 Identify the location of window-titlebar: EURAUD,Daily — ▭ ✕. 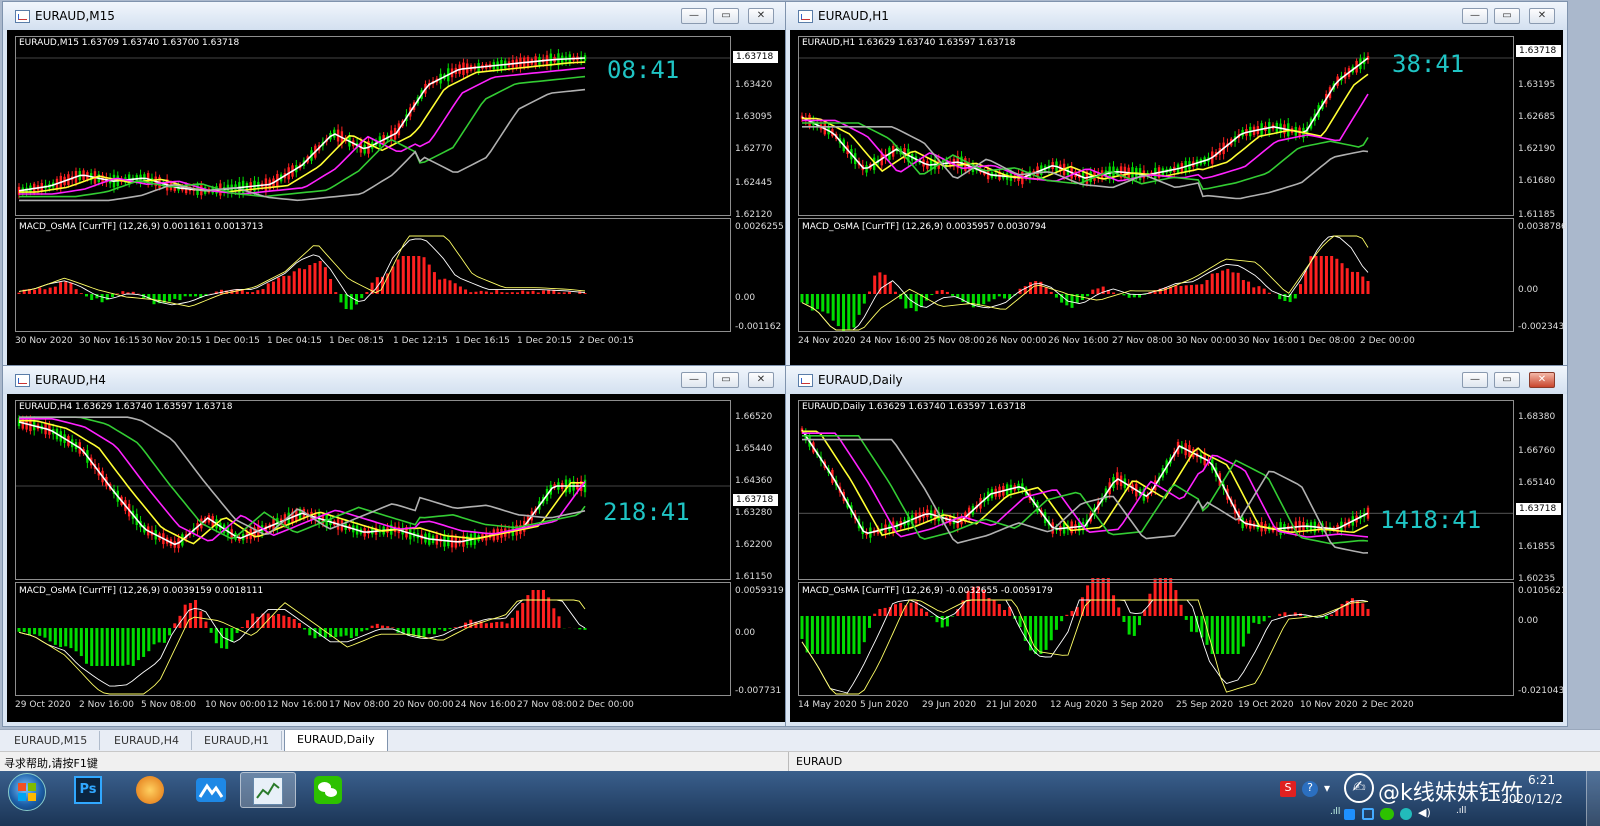
(1176, 380).